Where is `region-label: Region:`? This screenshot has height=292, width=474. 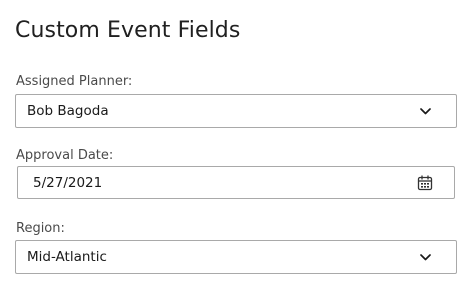 region-label: Region: is located at coordinates (40, 228).